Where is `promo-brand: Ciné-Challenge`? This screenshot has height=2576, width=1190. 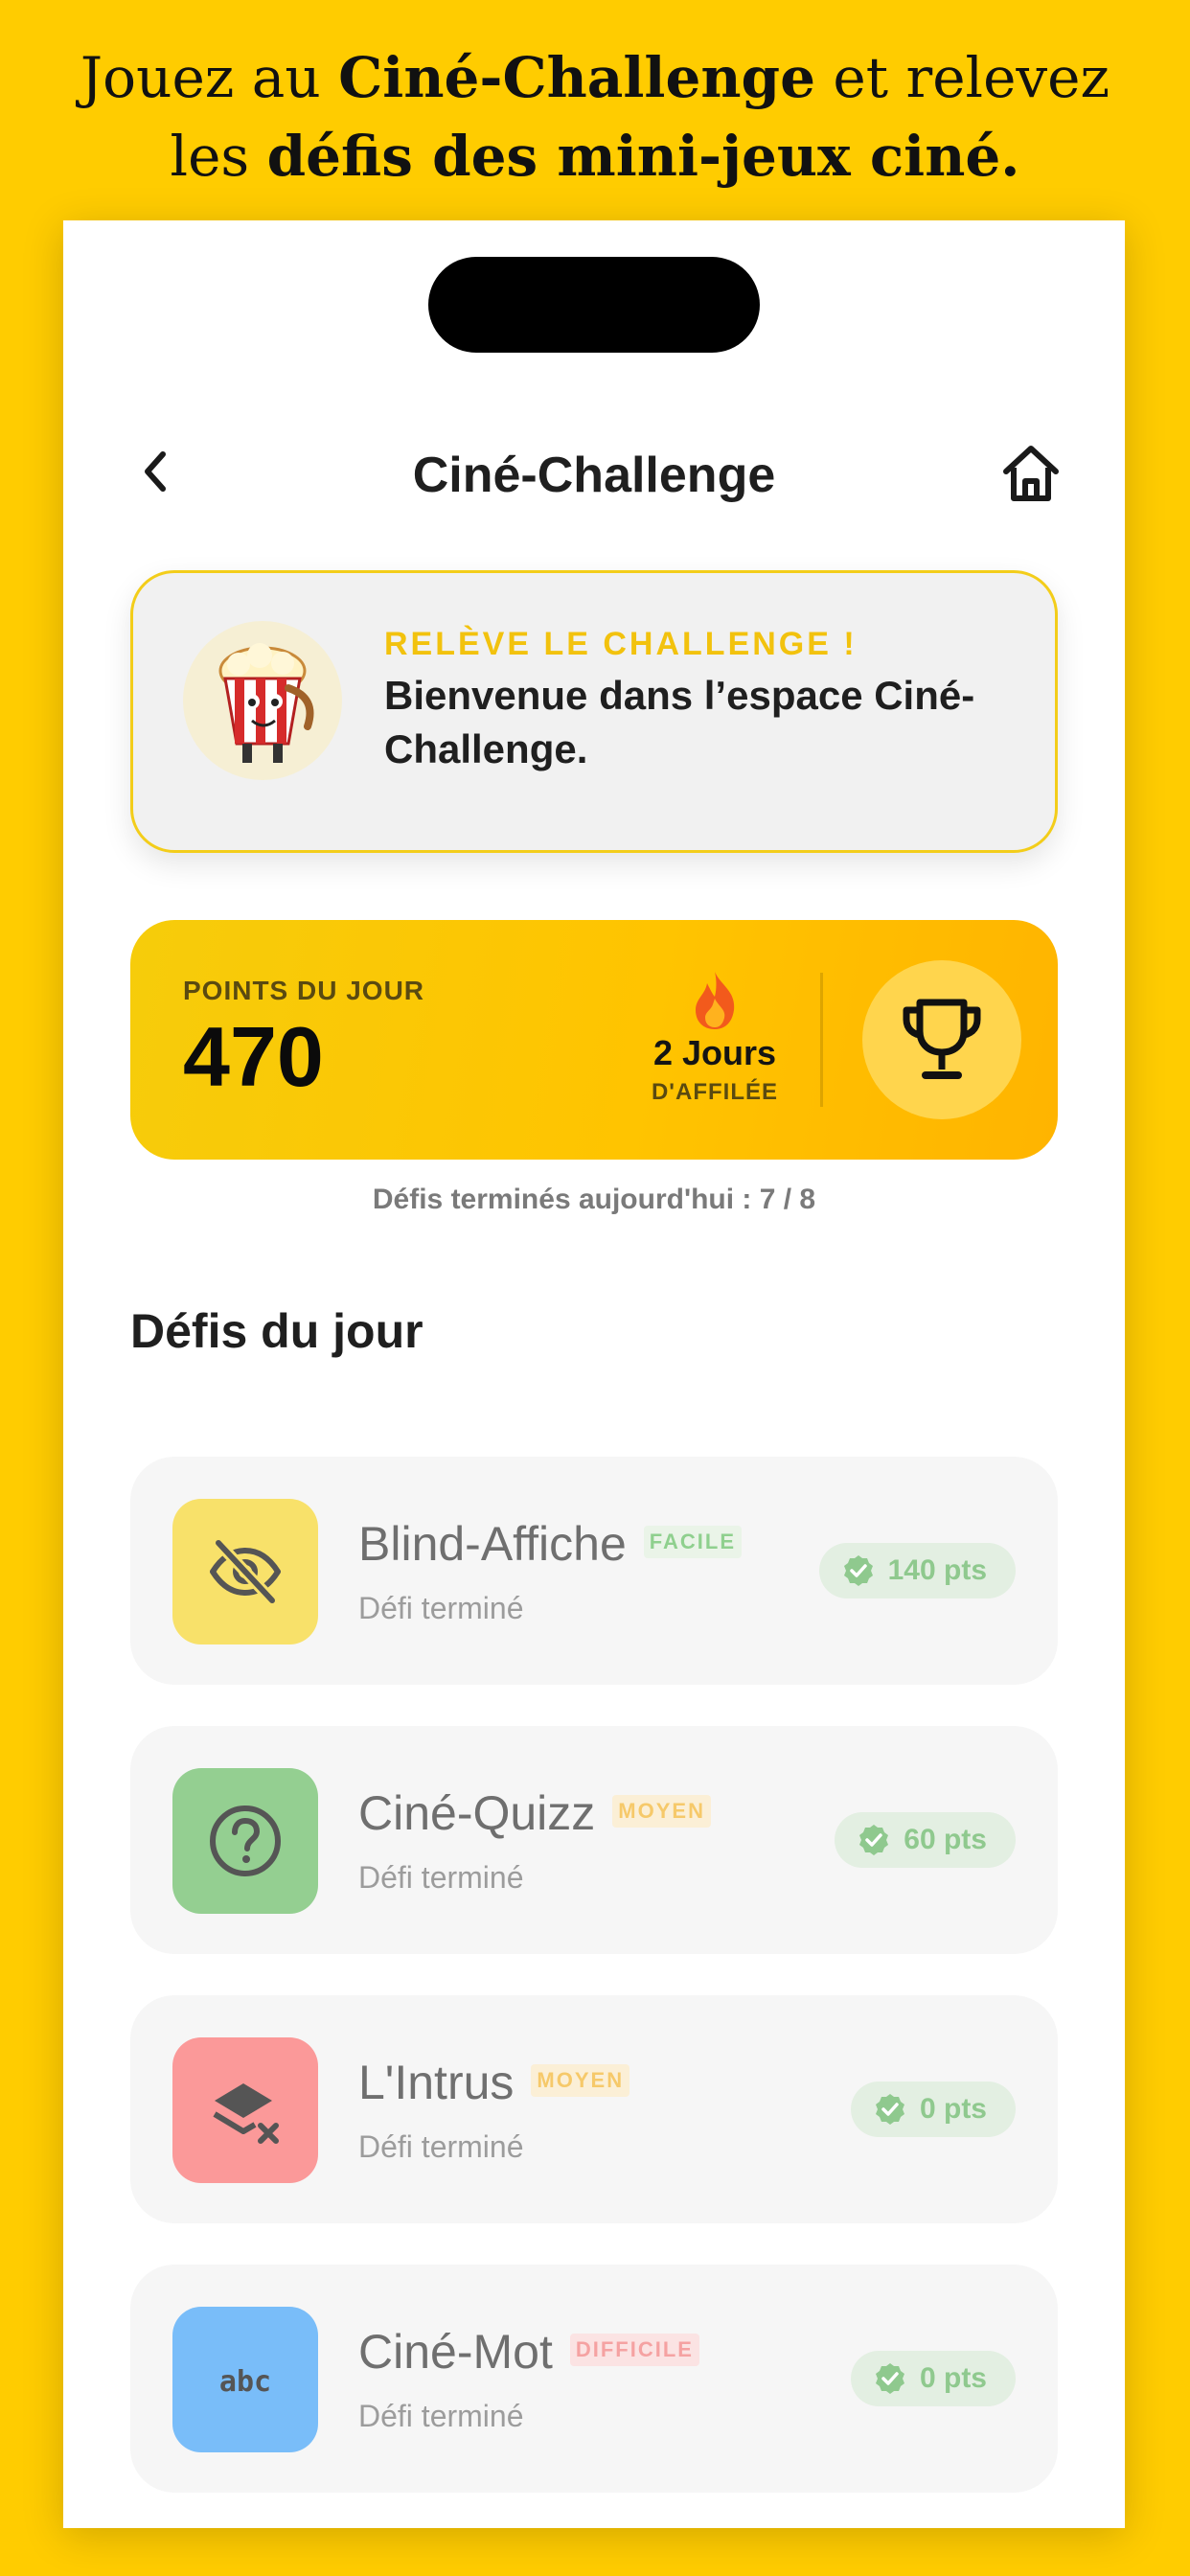 promo-brand: Ciné-Challenge is located at coordinates (576, 77).